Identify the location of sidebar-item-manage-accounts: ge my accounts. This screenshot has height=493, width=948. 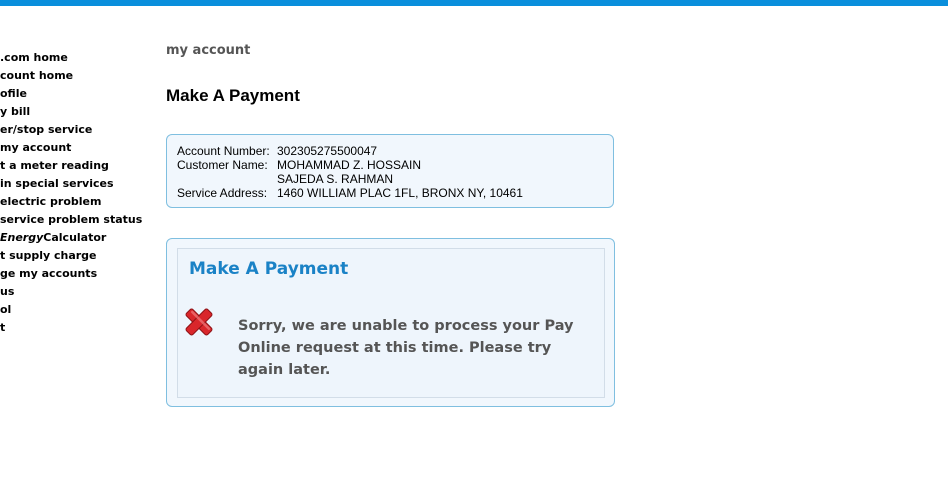
(75, 274).